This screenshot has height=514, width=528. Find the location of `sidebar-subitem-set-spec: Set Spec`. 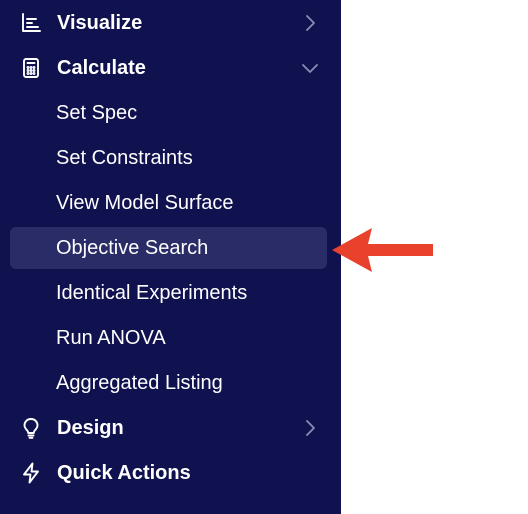

sidebar-subitem-set-spec: Set Spec is located at coordinates (168, 113).